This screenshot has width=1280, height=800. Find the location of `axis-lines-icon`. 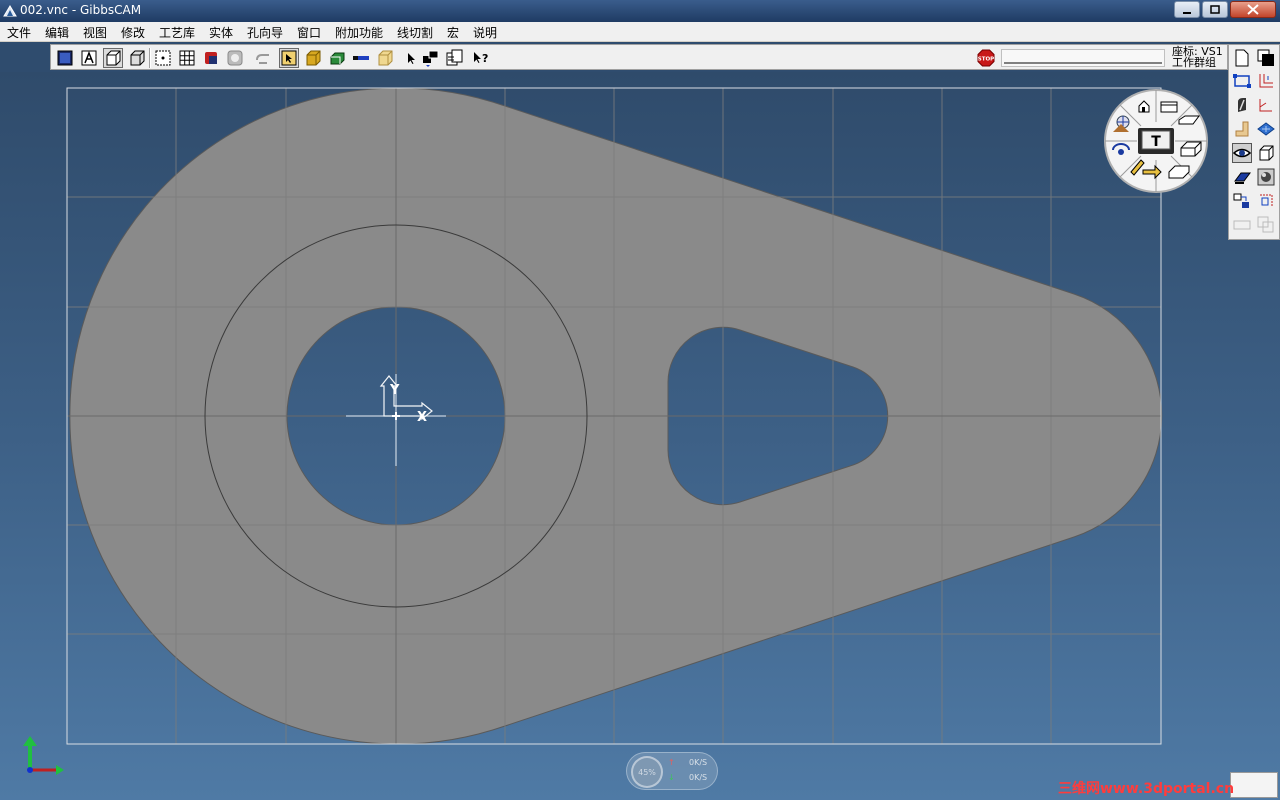

axis-lines-icon is located at coordinates (1266, 81).